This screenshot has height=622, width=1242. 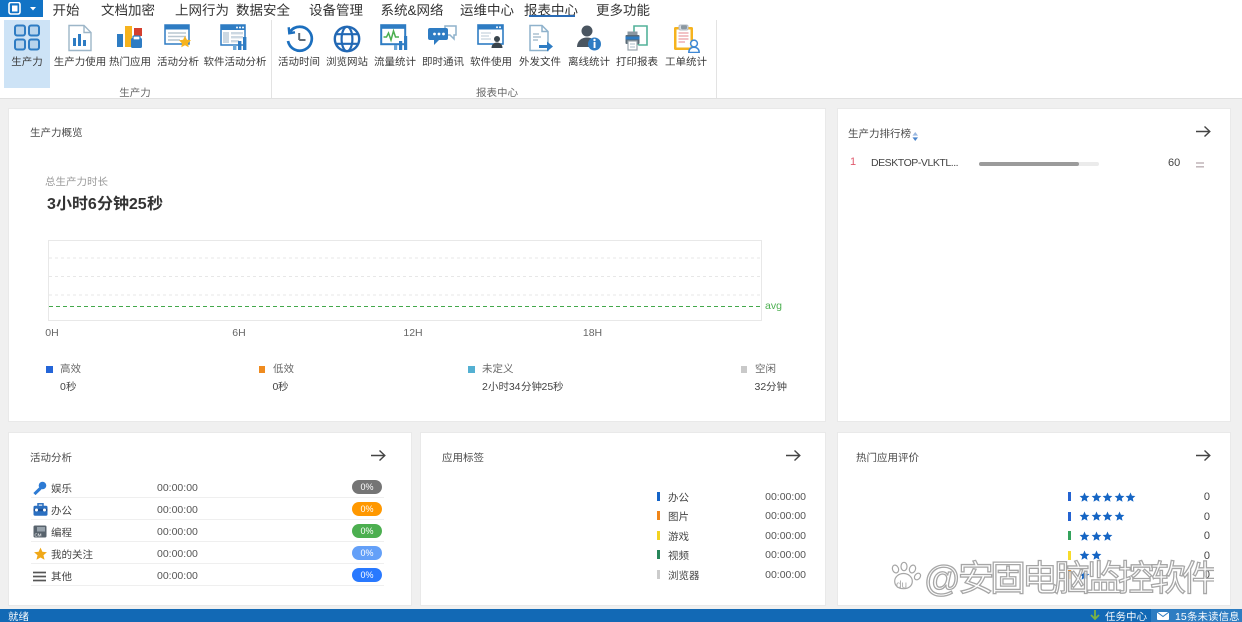 What do you see at coordinates (38, 535) in the screenshot?
I see `svg-text: CM` at bounding box center [38, 535].